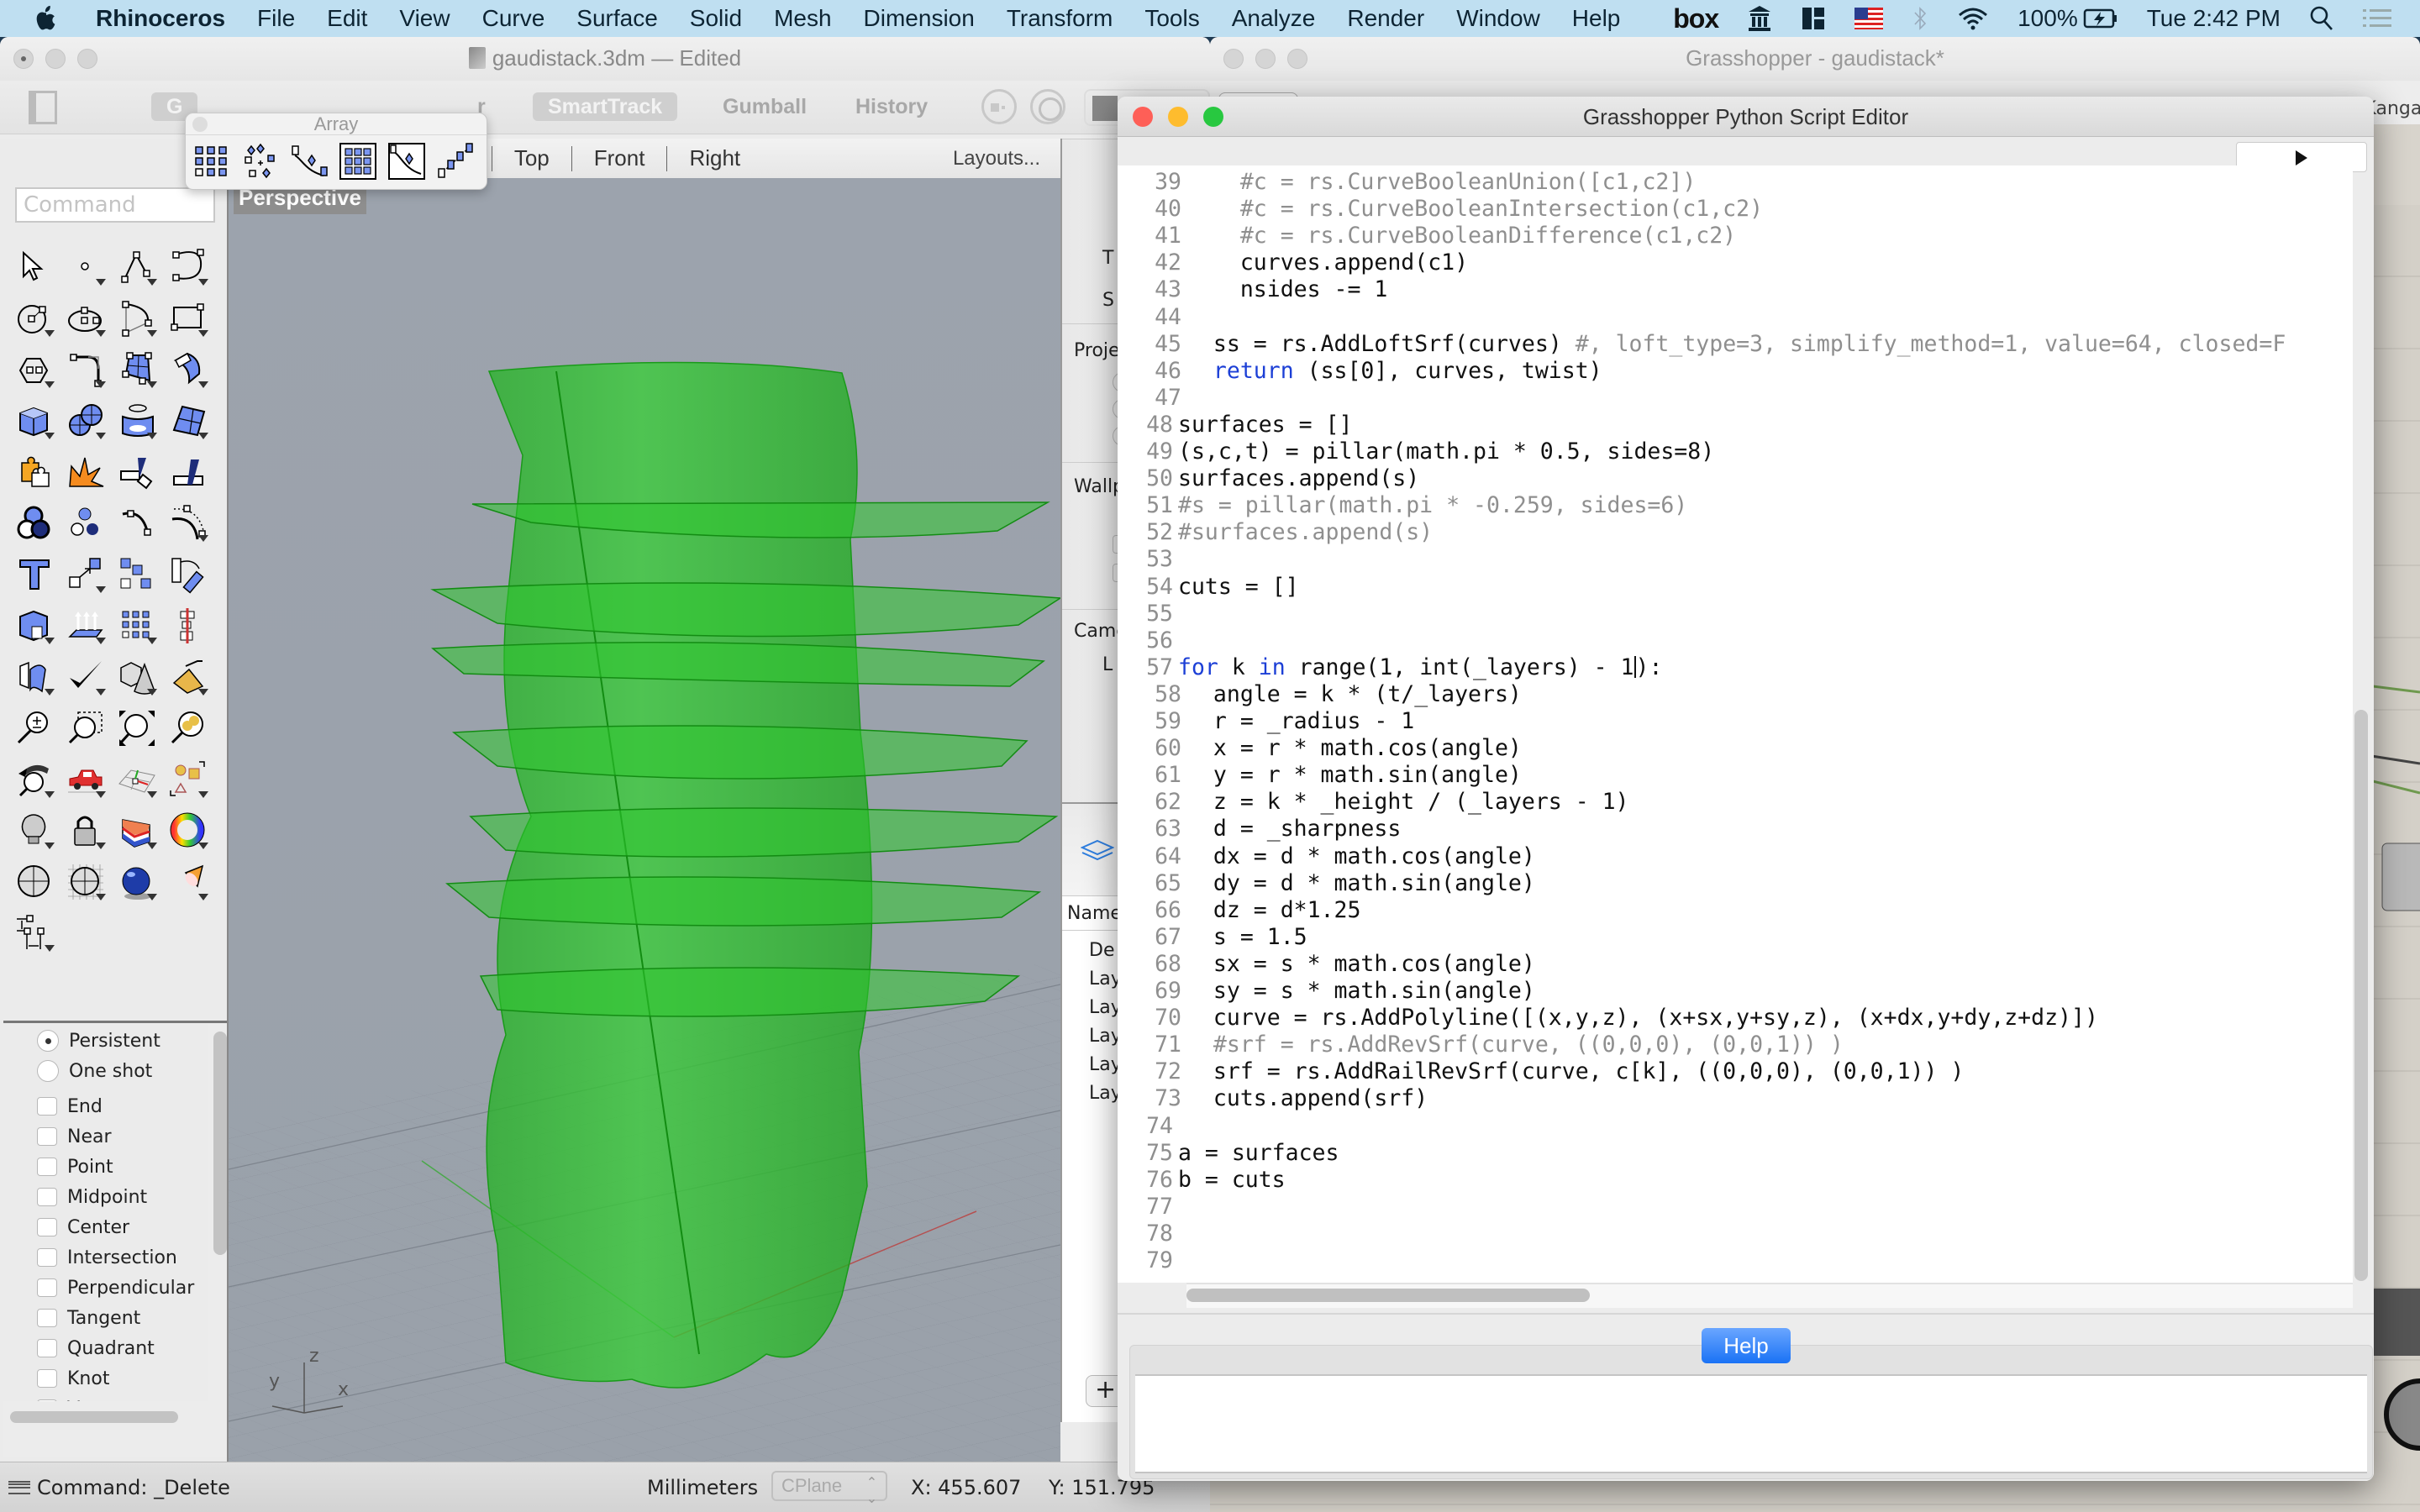 The image size is (2420, 1512). What do you see at coordinates (617, 18) in the screenshot?
I see `menu-surface: Surface` at bounding box center [617, 18].